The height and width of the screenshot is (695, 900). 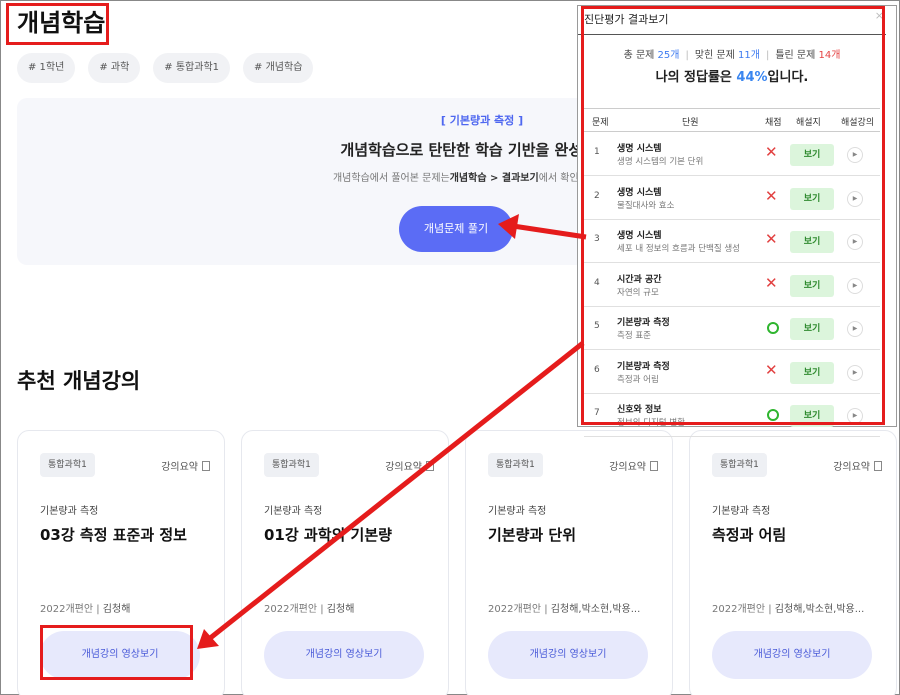 I want to click on solve-concept-problems-button: 개념문제 풀기, so click(x=456, y=229).